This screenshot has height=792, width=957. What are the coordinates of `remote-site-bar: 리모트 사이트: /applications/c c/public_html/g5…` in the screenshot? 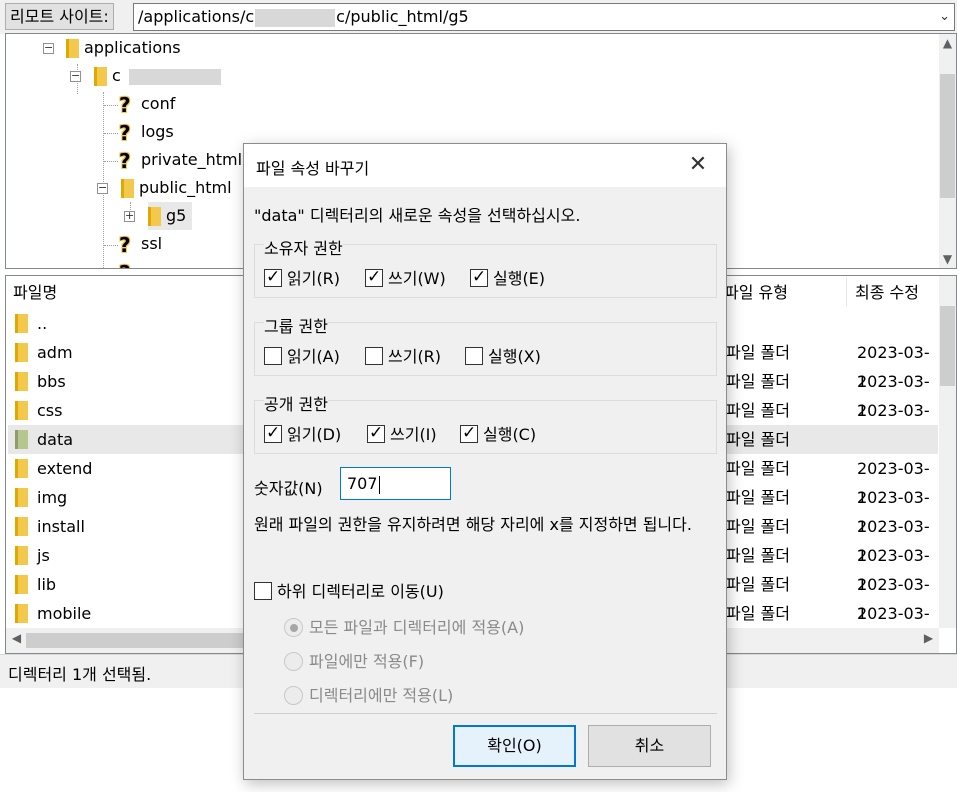 It's located at (478, 17).